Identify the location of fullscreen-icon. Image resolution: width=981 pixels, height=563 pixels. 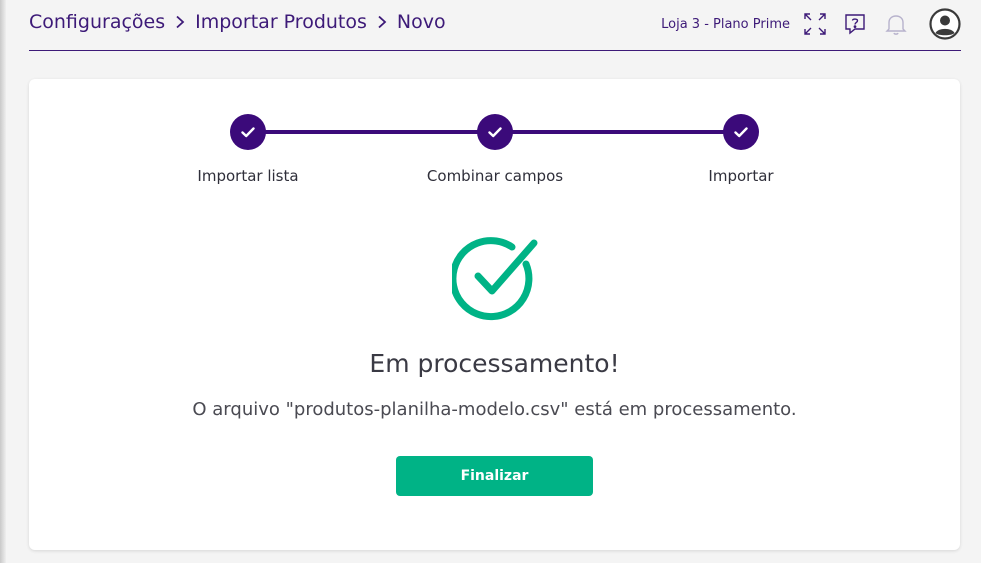
(815, 24).